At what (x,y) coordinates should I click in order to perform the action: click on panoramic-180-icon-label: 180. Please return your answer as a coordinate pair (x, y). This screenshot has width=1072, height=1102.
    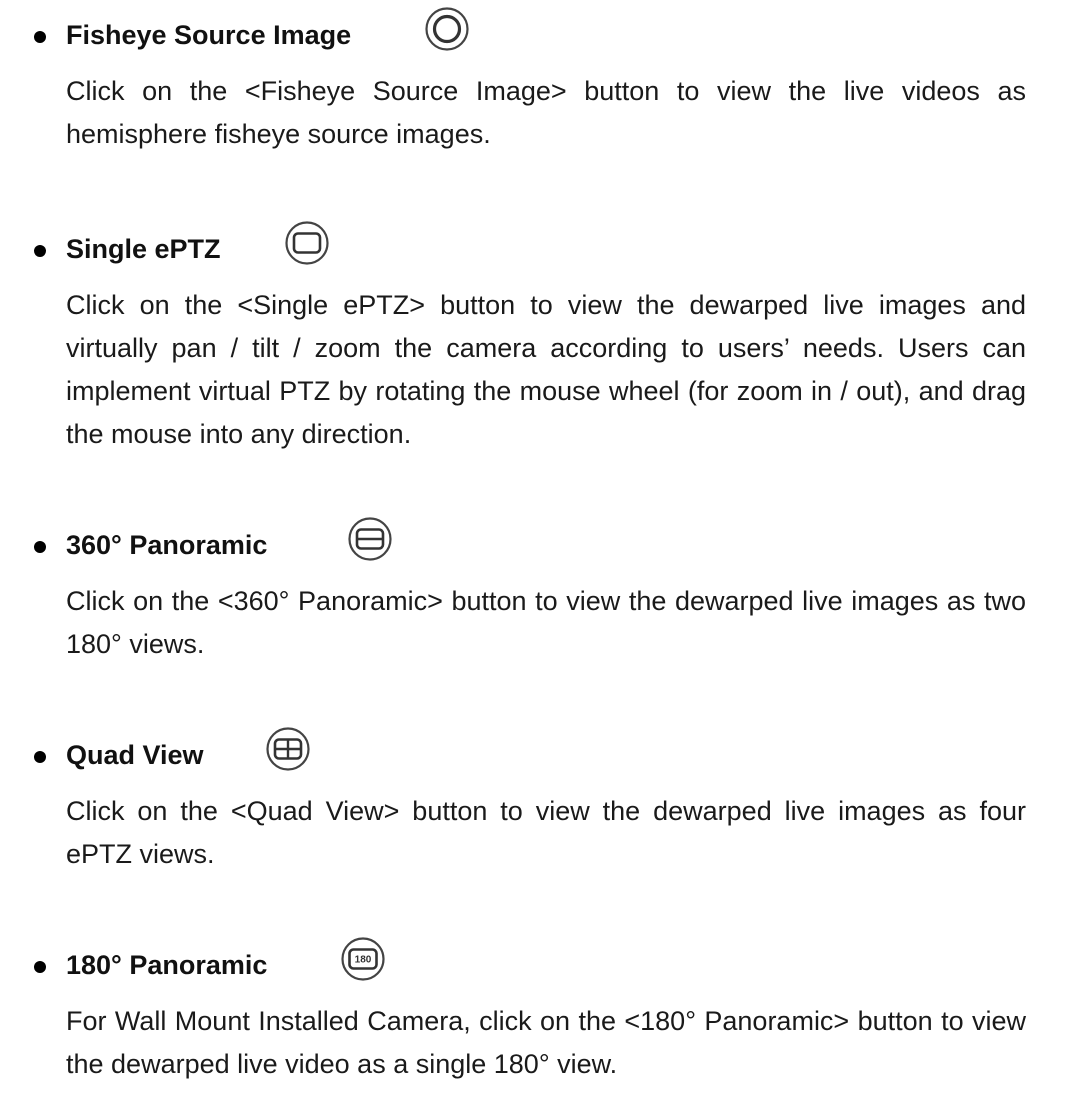
    Looking at the image, I should click on (363, 960).